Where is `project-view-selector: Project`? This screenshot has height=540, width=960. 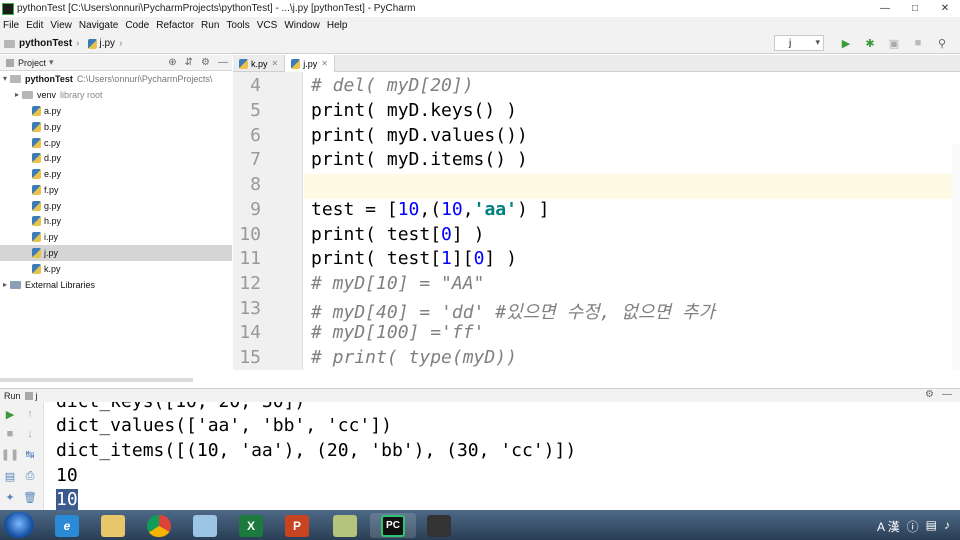
project-view-selector: Project is located at coordinates (32, 63).